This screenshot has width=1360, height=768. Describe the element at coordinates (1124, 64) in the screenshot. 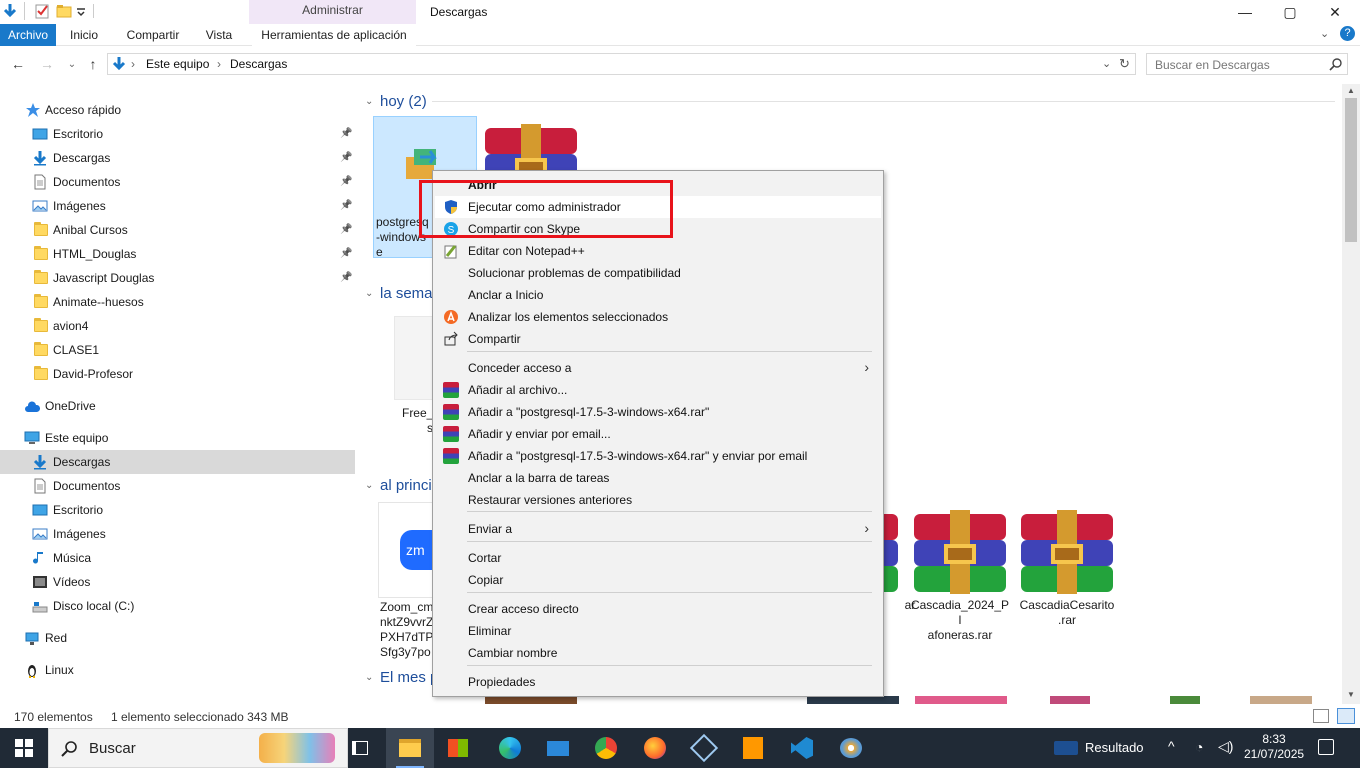

I see `refresh-icon: ↻` at that location.